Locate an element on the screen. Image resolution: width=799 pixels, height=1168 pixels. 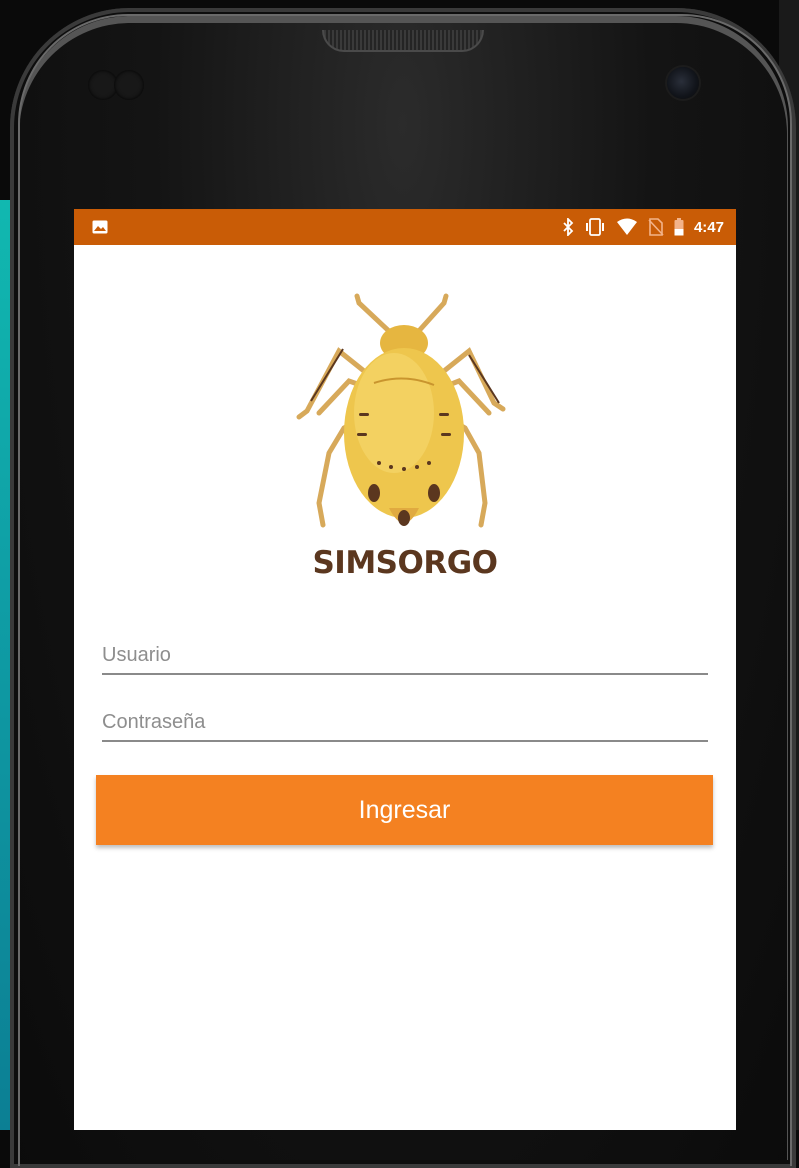
battery-icon is located at coordinates (679, 227).